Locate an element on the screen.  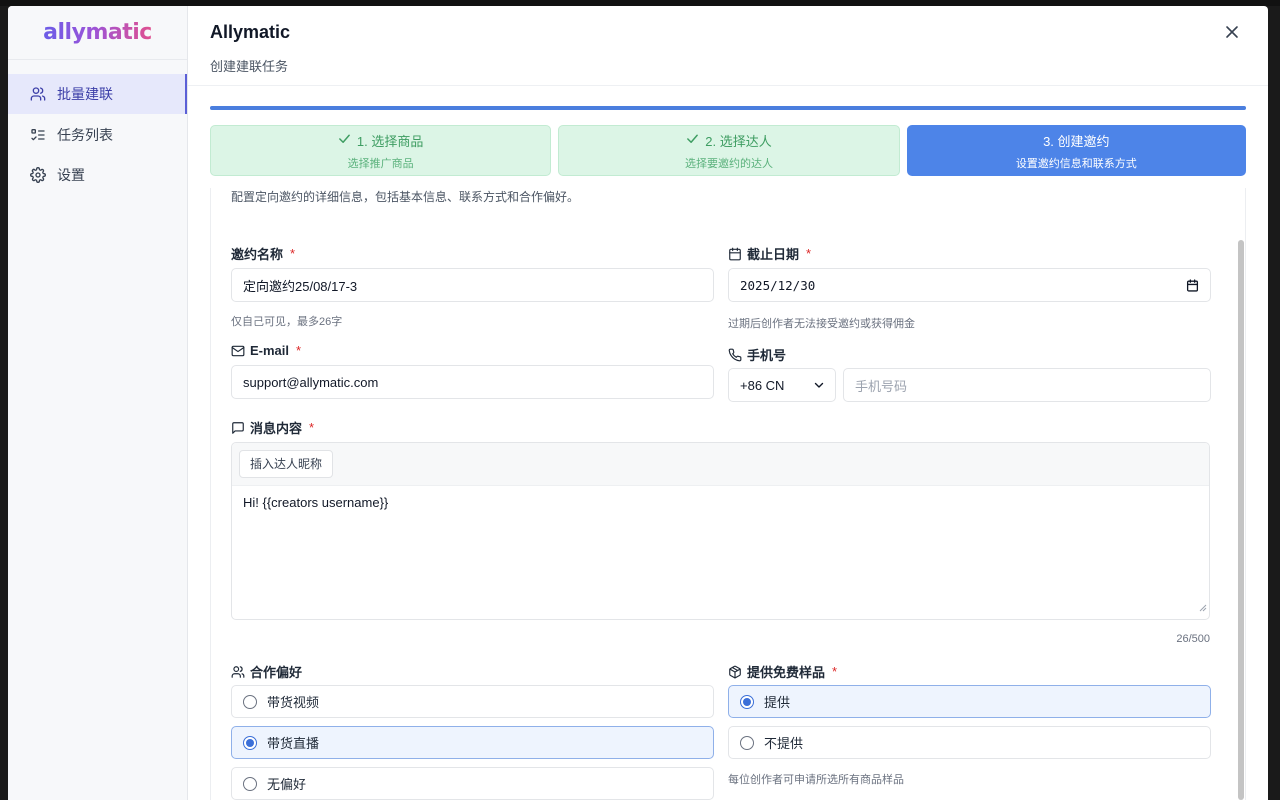
calendar-icon is located at coordinates (735, 254).